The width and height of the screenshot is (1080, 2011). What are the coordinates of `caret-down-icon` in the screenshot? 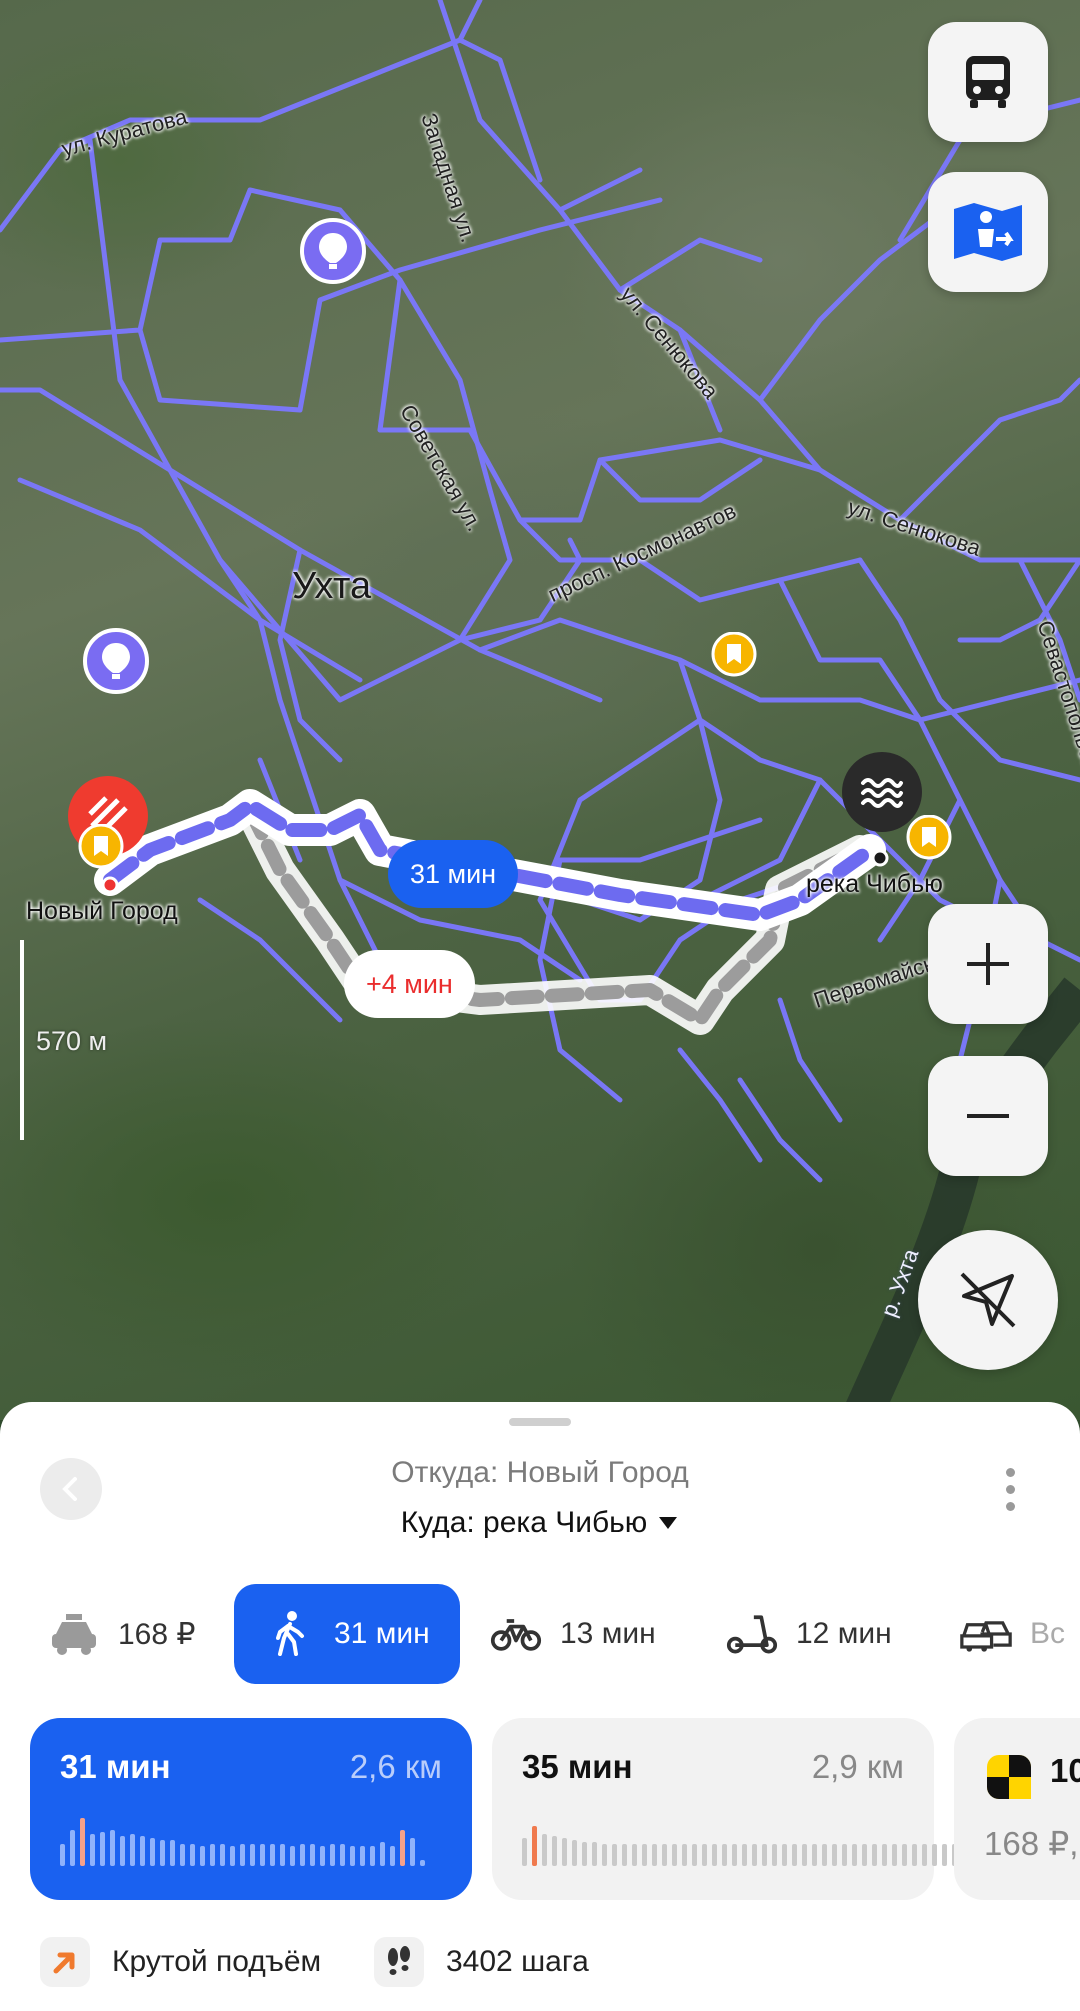 It's located at (668, 1523).